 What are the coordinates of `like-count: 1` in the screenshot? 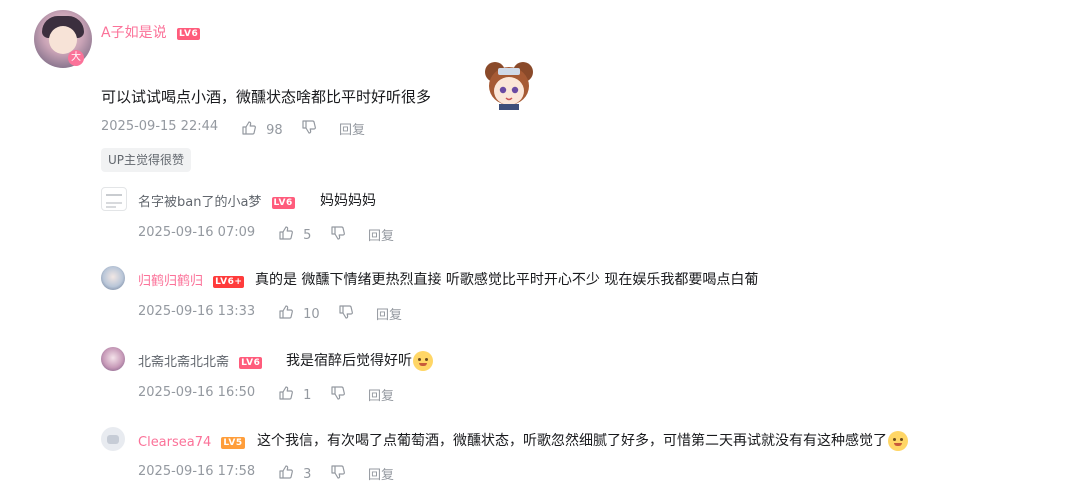 It's located at (307, 395).